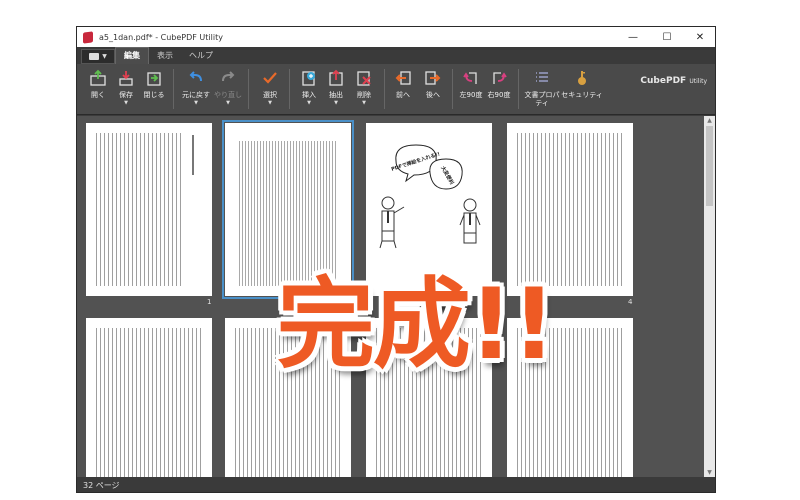 This screenshot has height=500, width=800. Describe the element at coordinates (470, 221) in the screenshot. I see `person-right-figure` at that location.